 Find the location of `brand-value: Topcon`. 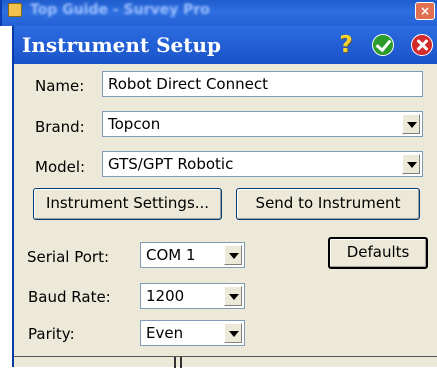

brand-value: Topcon is located at coordinates (134, 124).